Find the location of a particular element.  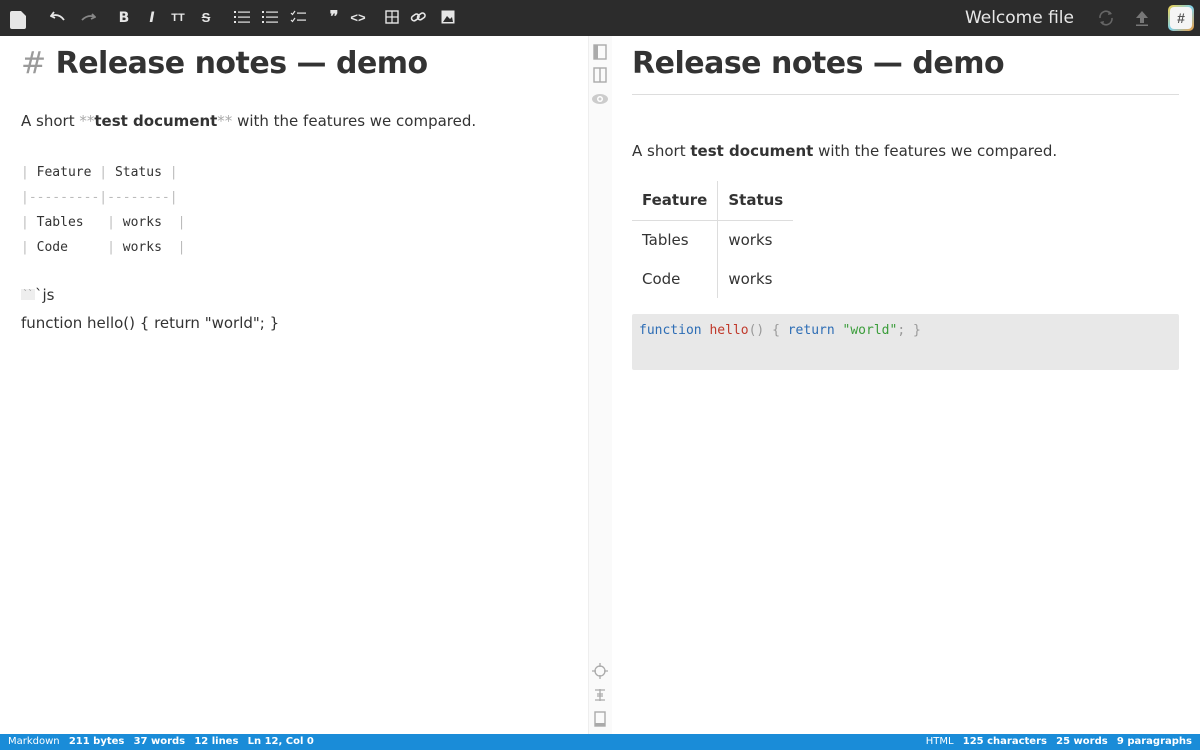

table-sep-cell: --------- is located at coordinates (64, 197).